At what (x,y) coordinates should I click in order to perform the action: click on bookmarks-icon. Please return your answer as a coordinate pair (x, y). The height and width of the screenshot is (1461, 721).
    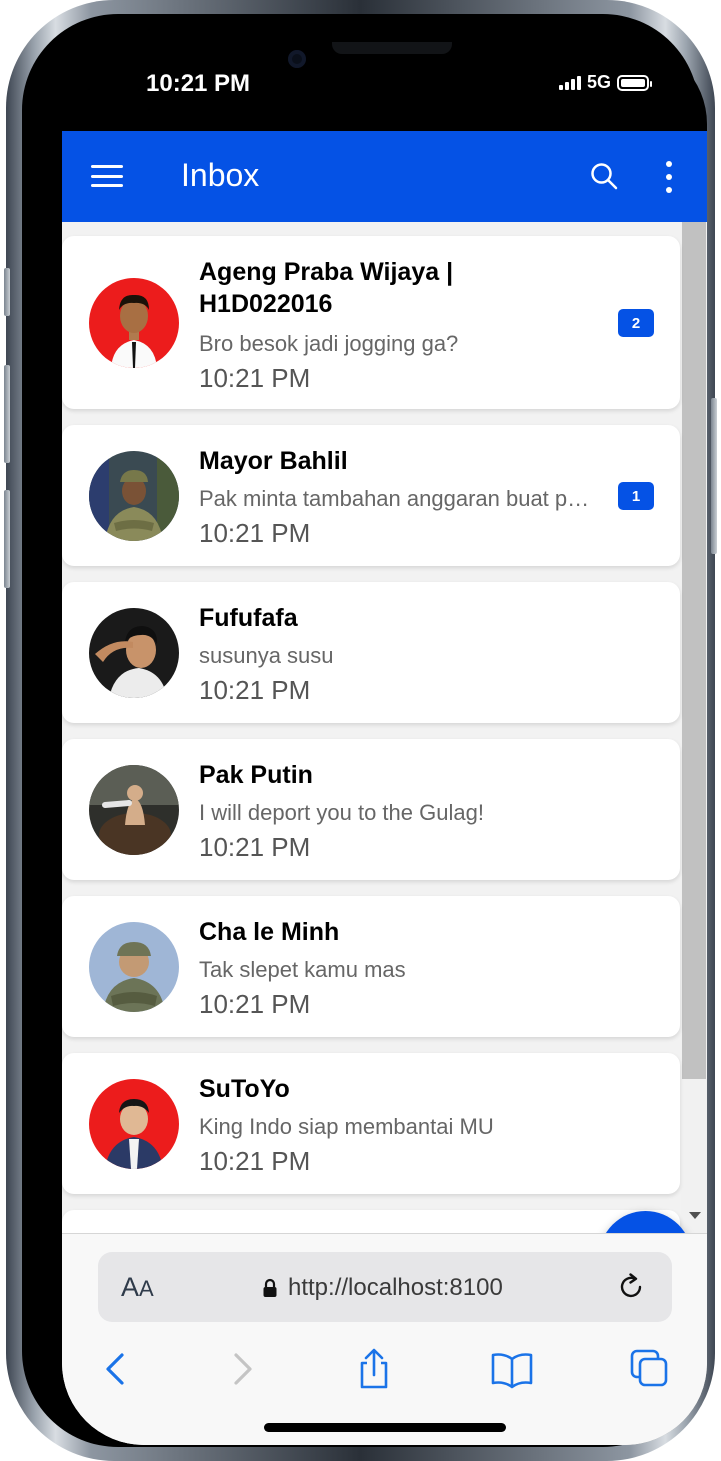
    Looking at the image, I should click on (512, 1369).